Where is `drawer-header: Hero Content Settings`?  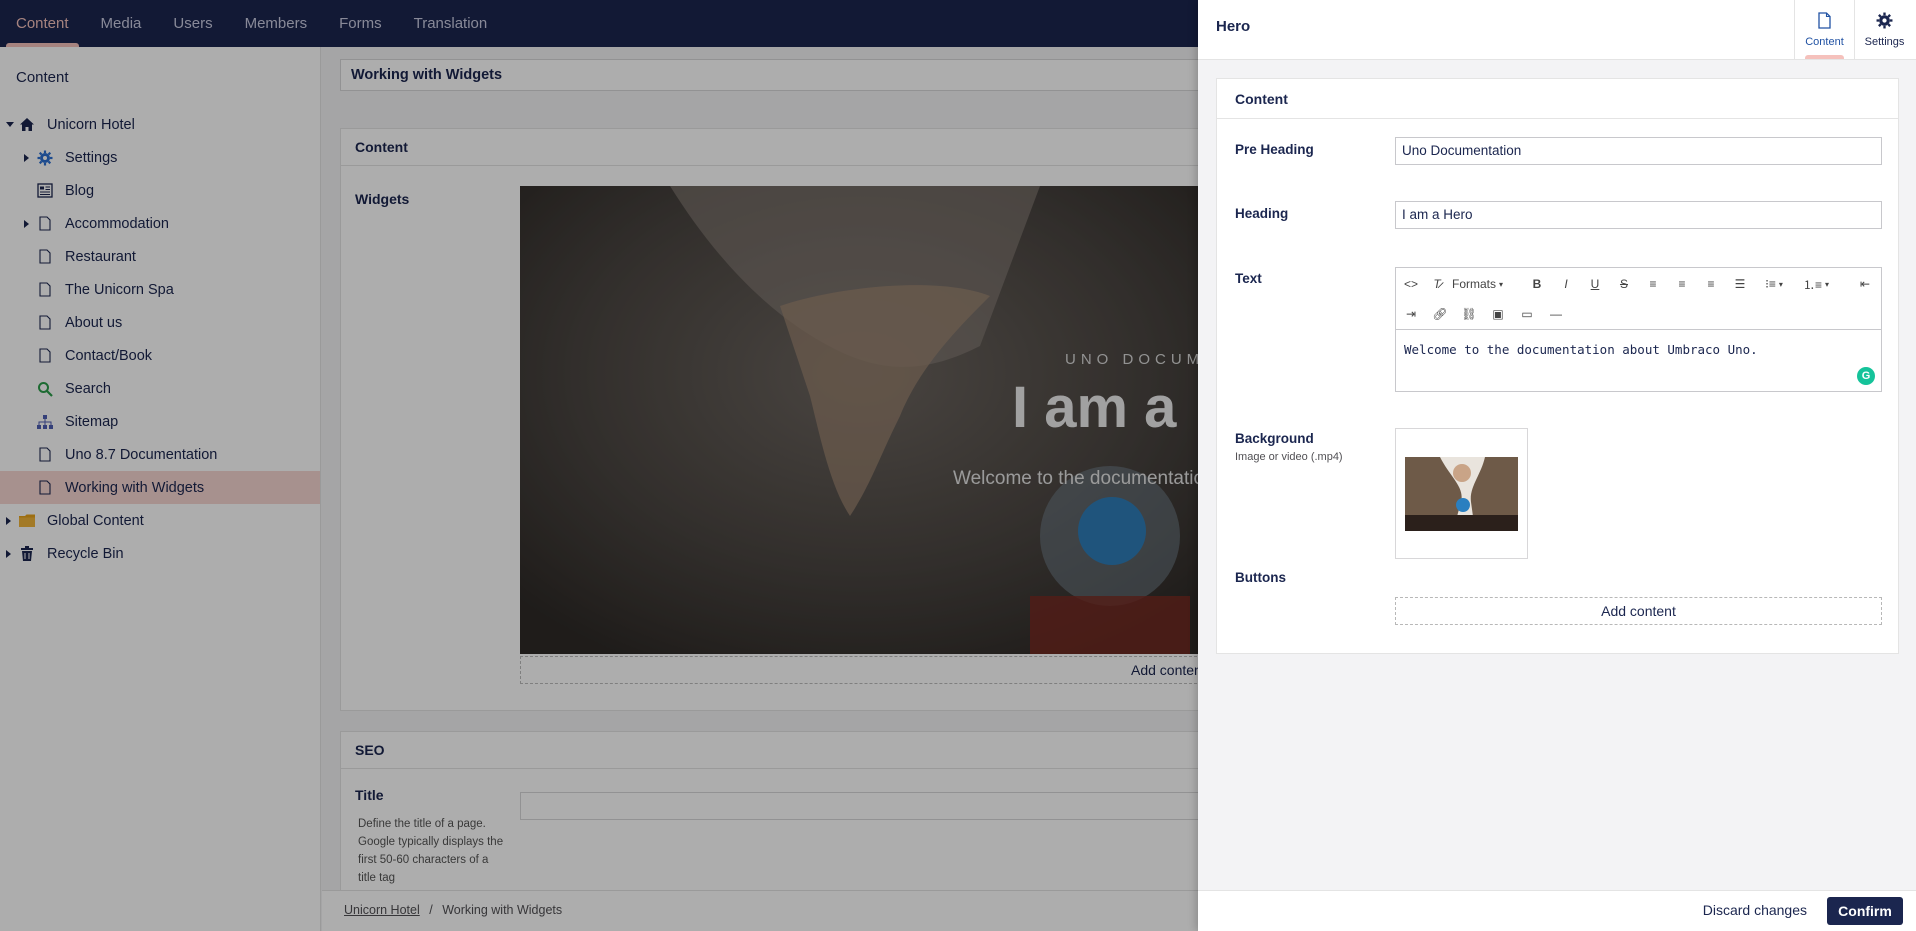 drawer-header: Hero Content Settings is located at coordinates (1557, 30).